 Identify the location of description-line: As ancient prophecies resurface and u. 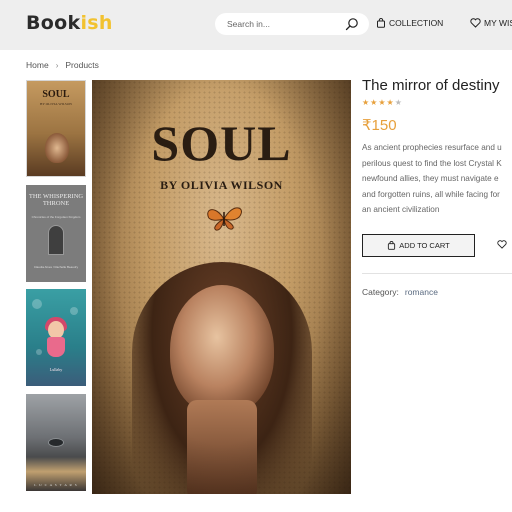
(432, 147).